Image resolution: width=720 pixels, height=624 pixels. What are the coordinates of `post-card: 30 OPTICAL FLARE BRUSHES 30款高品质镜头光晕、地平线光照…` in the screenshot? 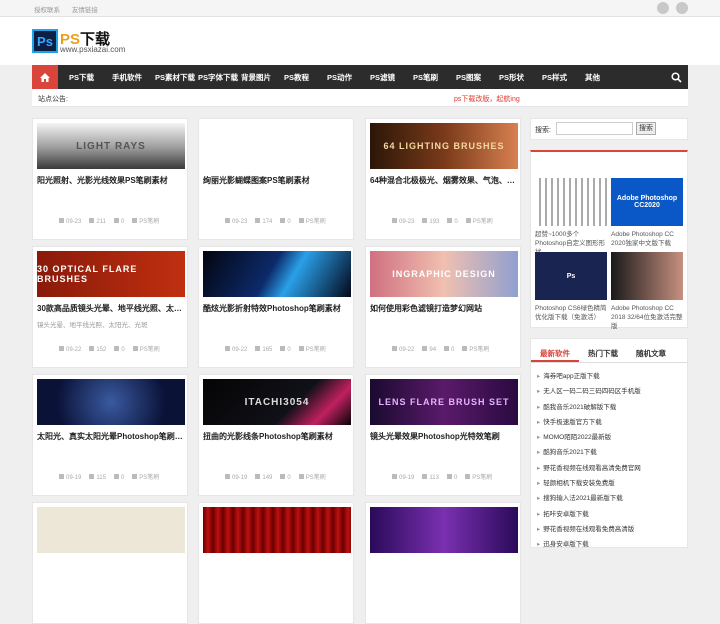 It's located at (110, 307).